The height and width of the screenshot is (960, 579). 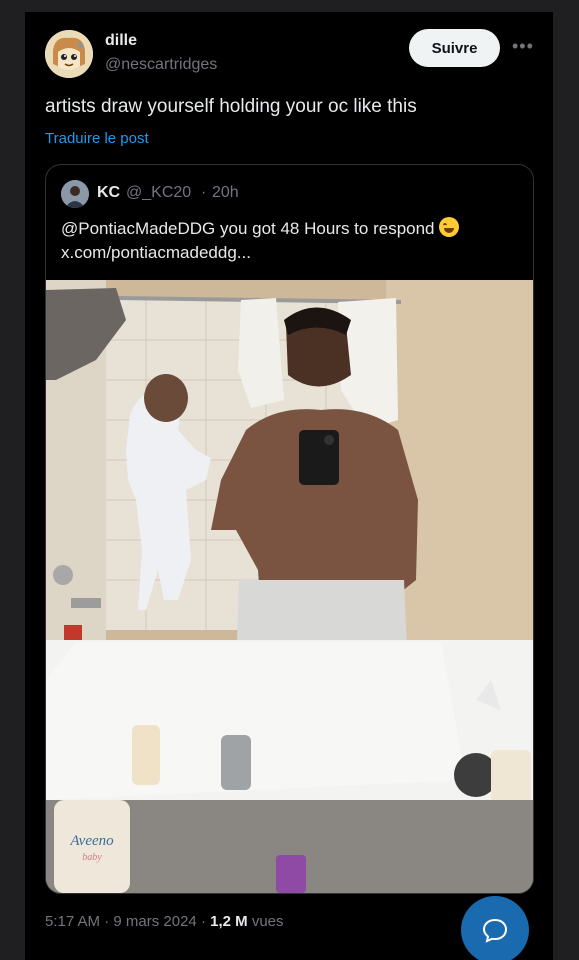 I want to click on person-photo-icon, so click(x=75, y=194).